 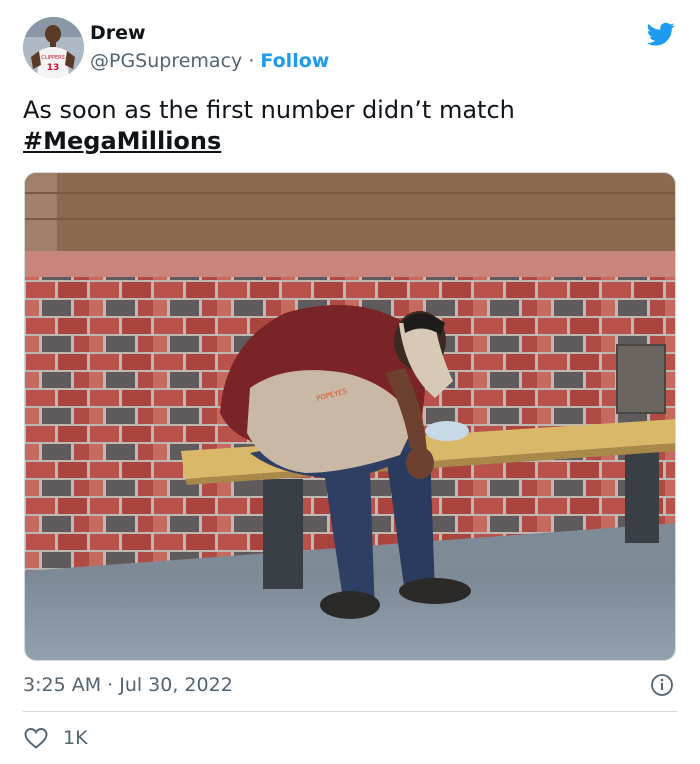 I want to click on avatar: CLIPPERS 13, so click(x=53, y=47).